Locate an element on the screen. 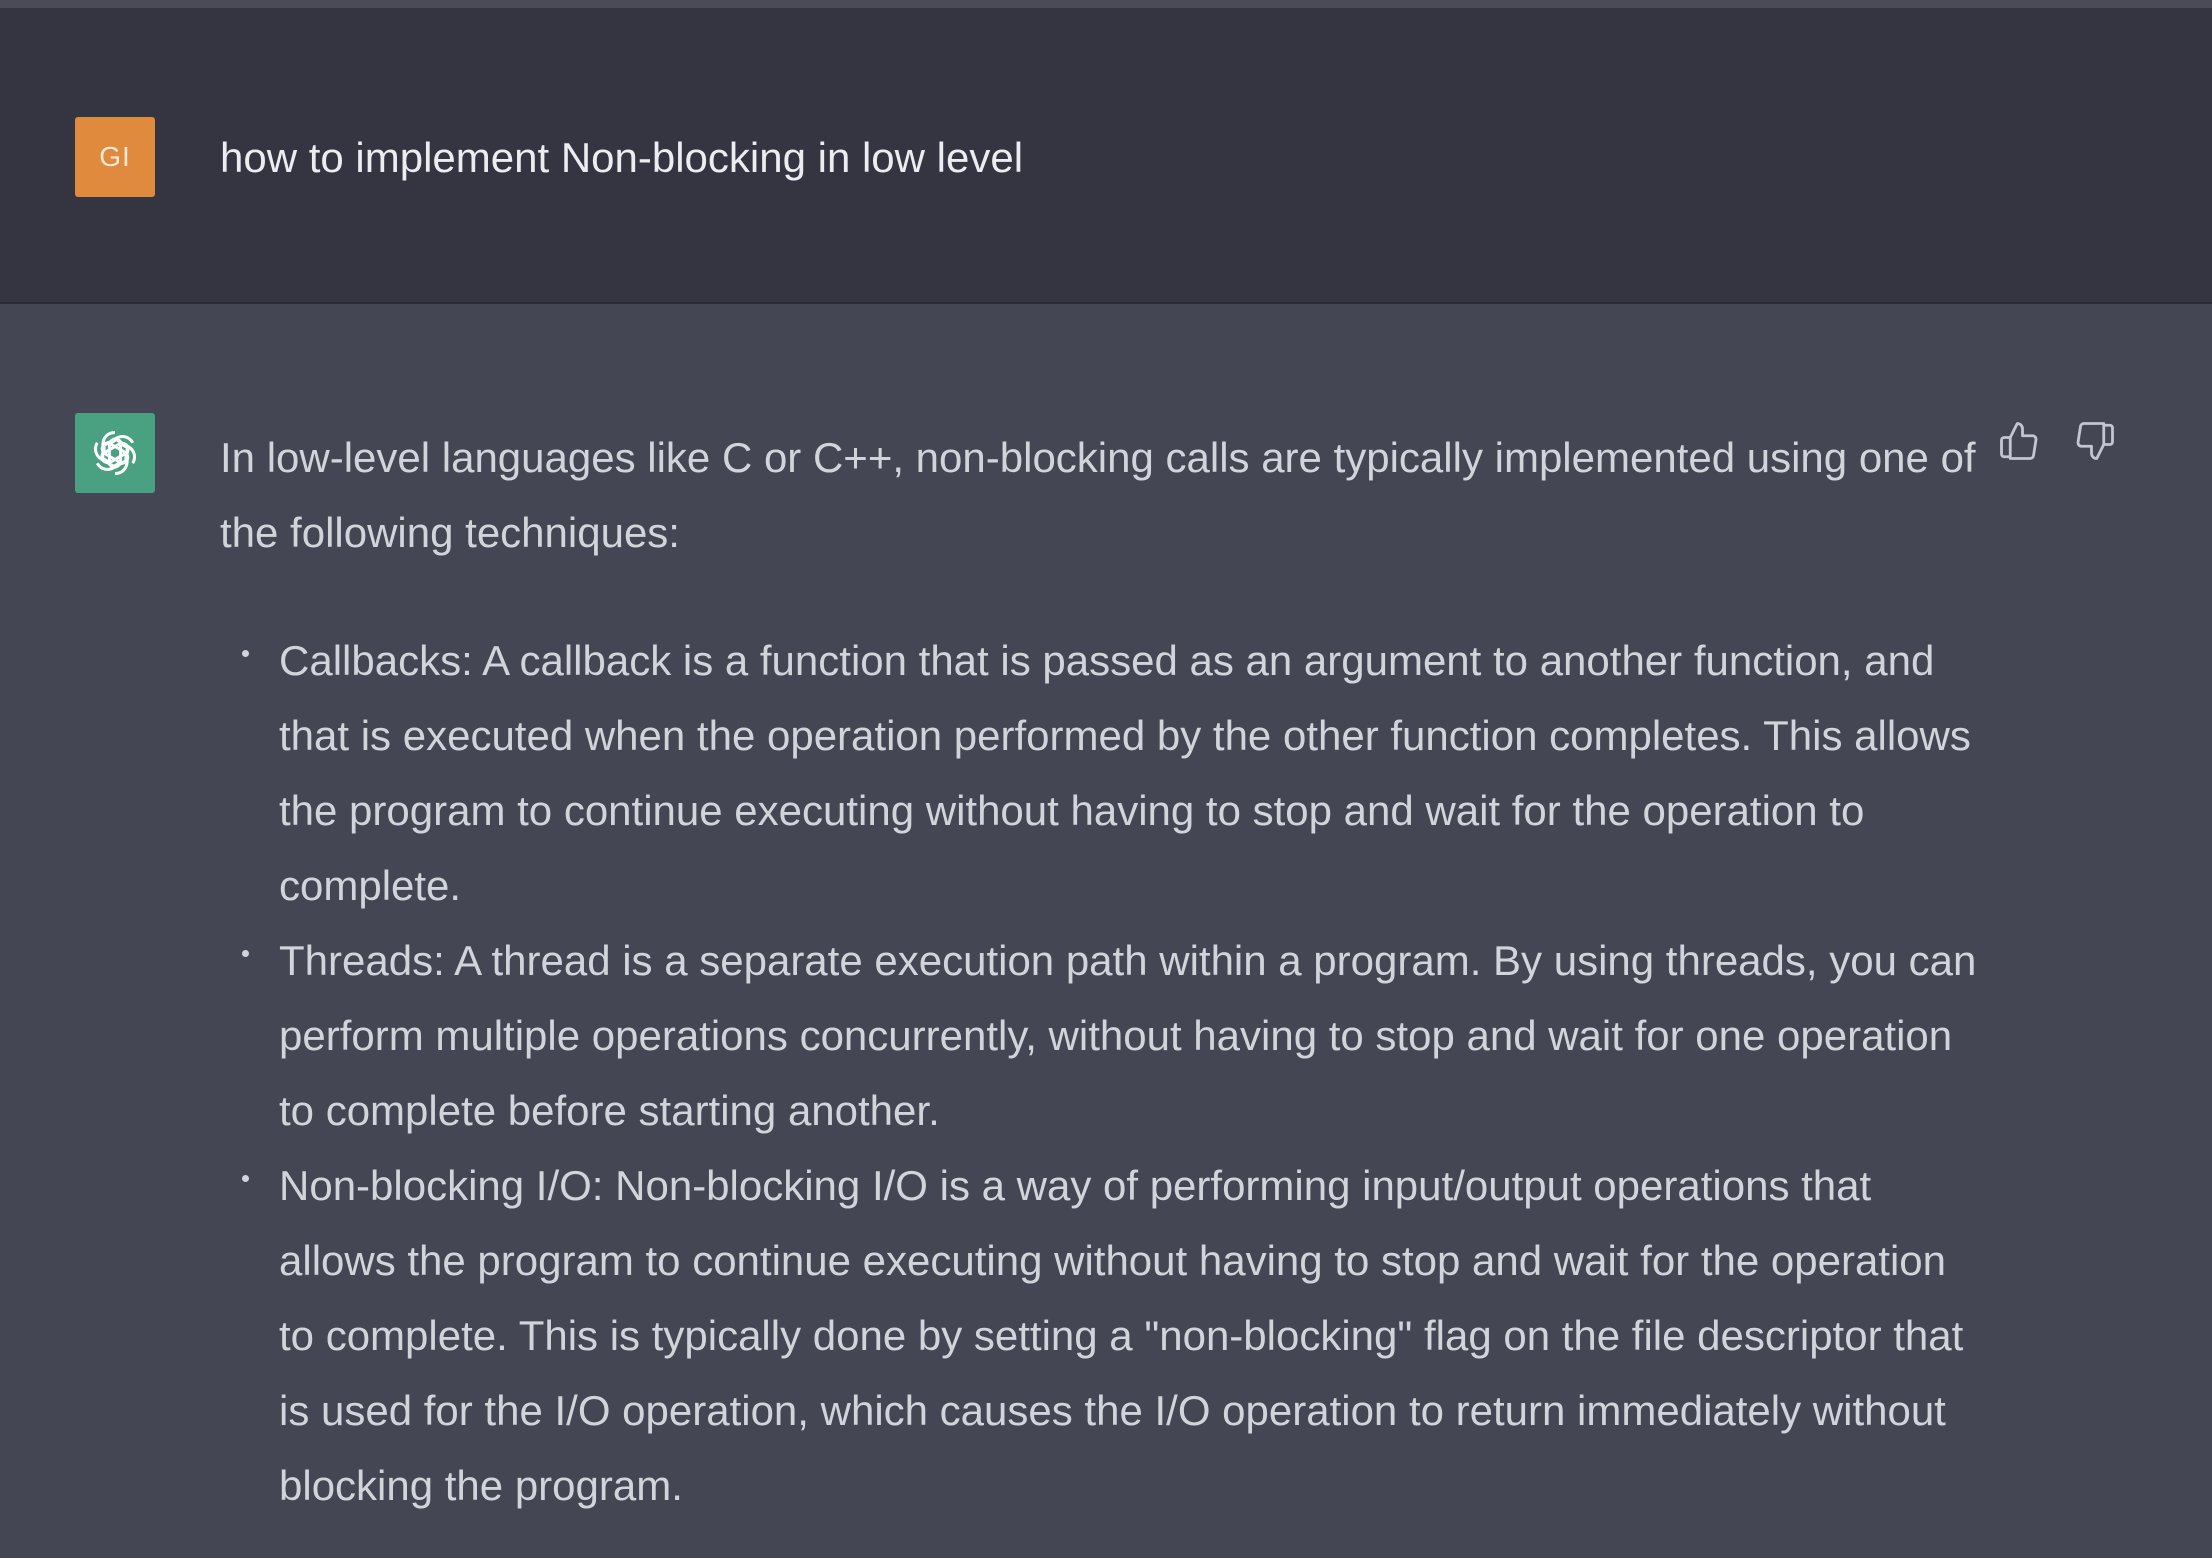 The height and width of the screenshot is (1558, 2212). user-avatar: GI is located at coordinates (115, 157).